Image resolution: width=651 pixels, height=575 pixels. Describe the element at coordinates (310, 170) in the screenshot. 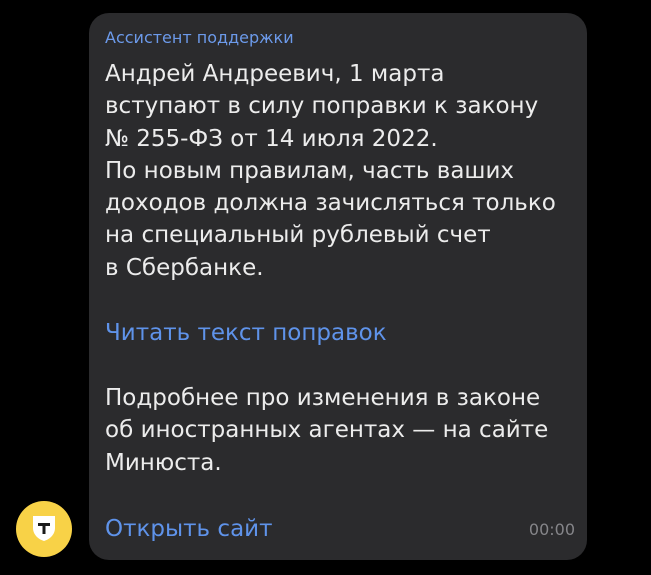

I see `message-line: По новым правилам, часть ваших` at that location.